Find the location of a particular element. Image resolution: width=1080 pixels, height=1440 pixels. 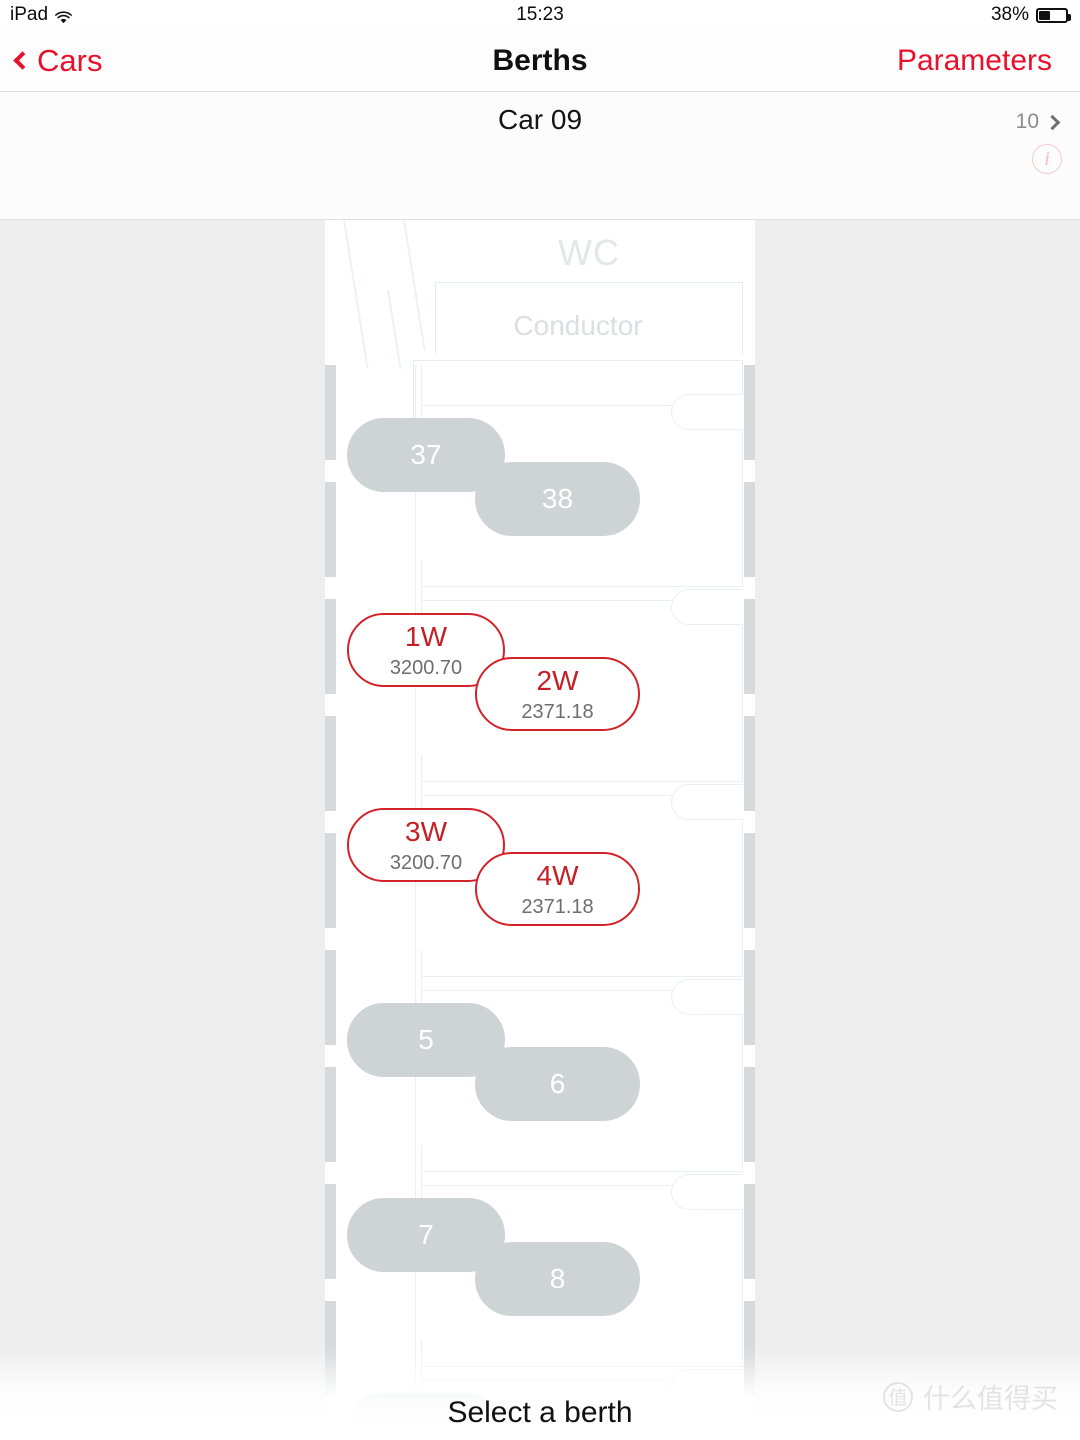

berth-number: 3W is located at coordinates (426, 831).